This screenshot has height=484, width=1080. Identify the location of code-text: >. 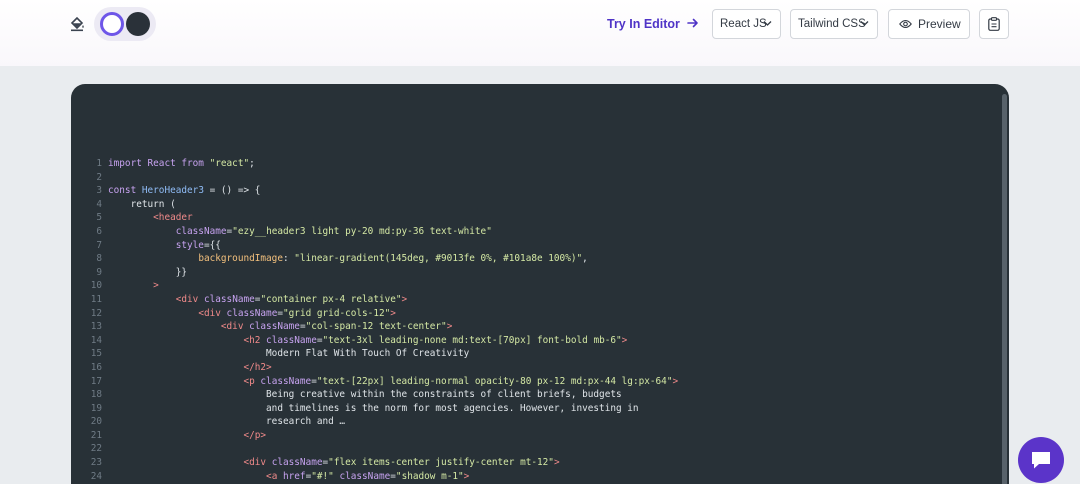
(133, 286).